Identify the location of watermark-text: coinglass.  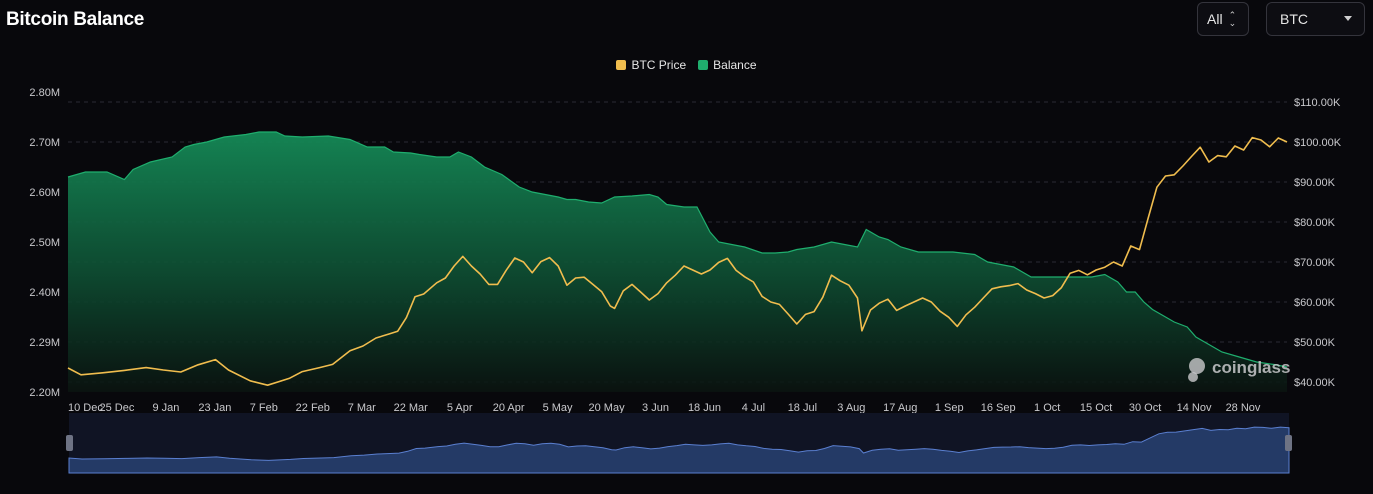
(1251, 367).